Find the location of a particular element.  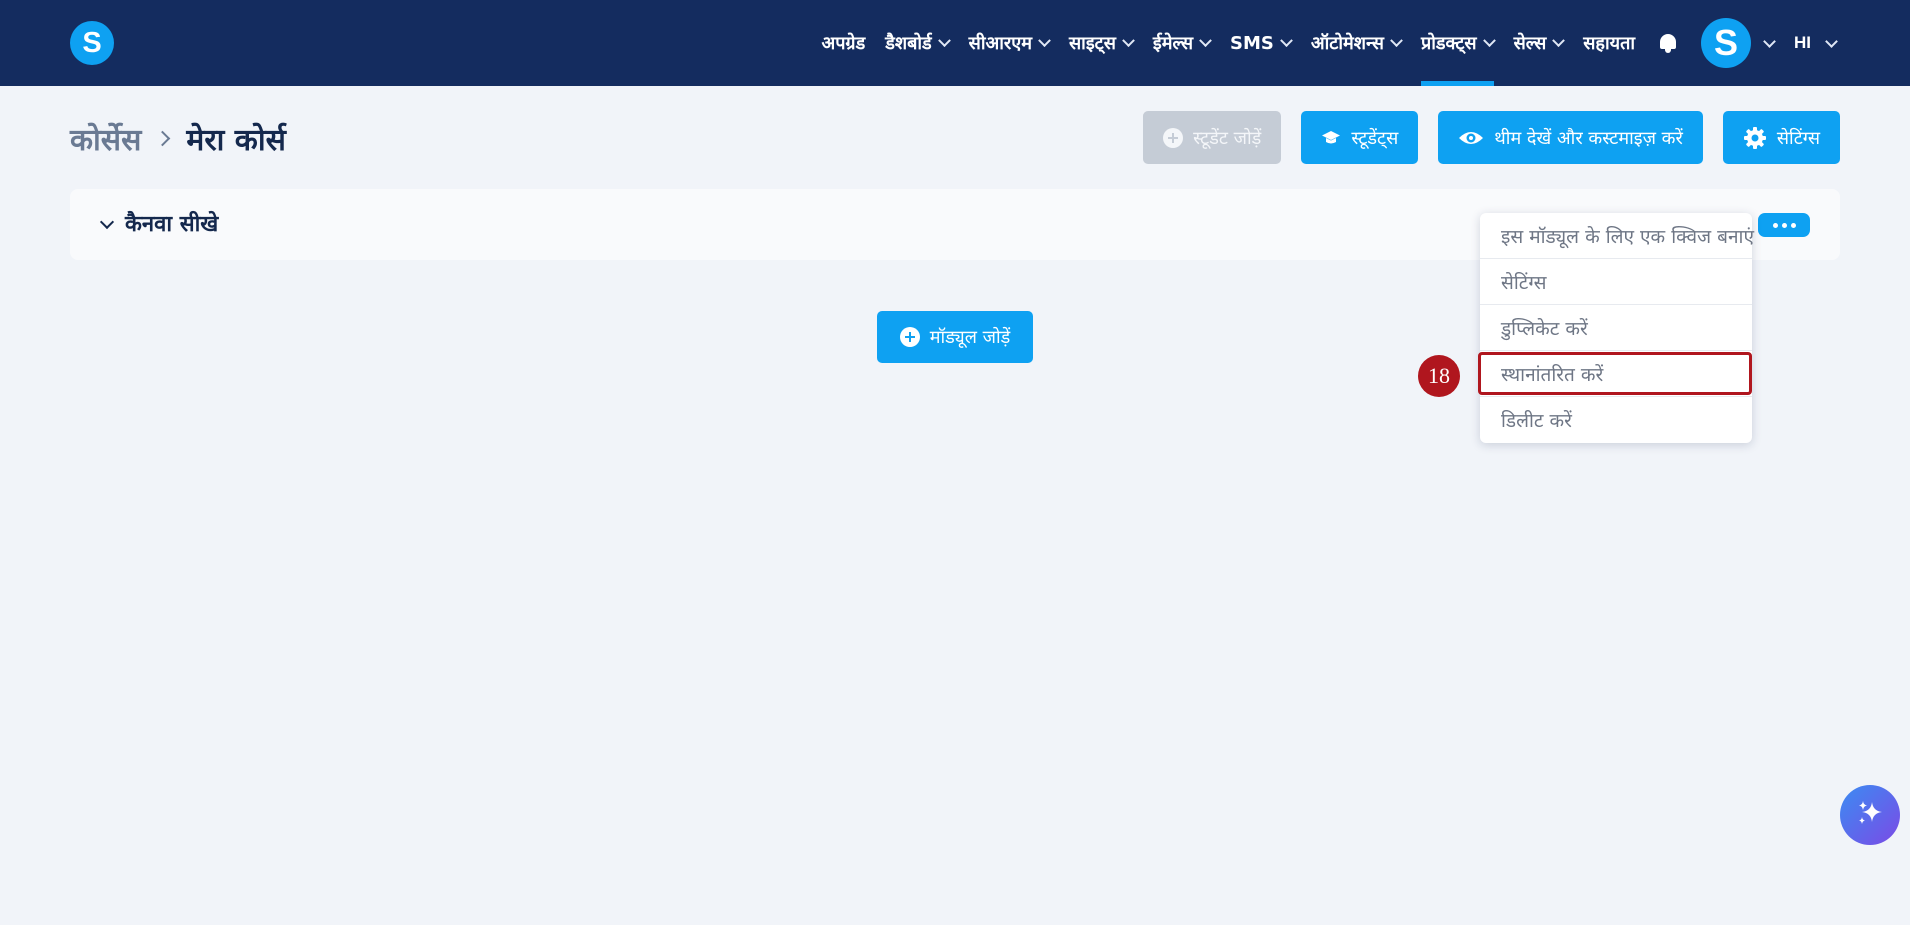

module-more-button is located at coordinates (1784, 225).